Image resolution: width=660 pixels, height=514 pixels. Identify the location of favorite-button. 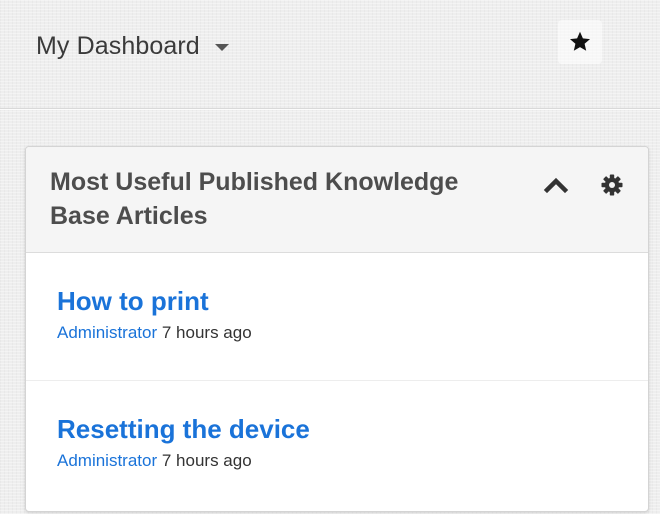
(580, 42).